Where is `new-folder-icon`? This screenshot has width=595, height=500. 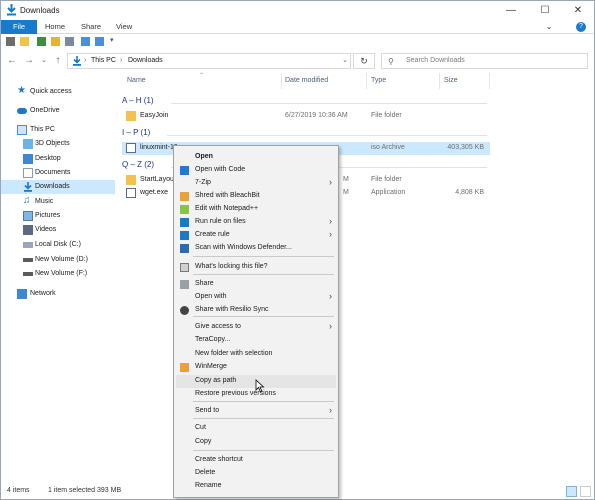
new-folder-icon is located at coordinates (24, 41).